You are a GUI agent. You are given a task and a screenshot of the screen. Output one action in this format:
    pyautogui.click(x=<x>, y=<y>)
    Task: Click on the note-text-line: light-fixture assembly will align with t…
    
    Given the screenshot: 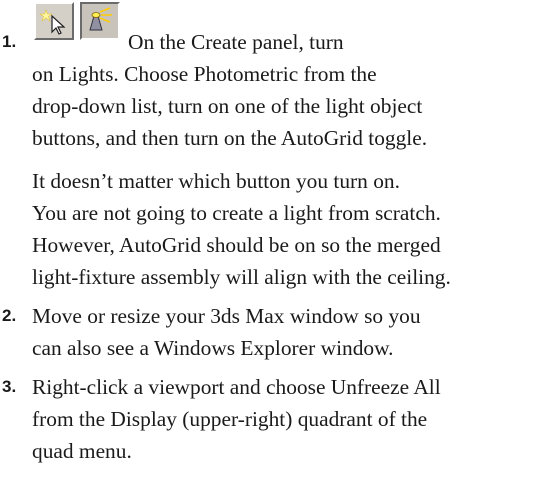 What is the action you would take?
    pyautogui.click(x=241, y=277)
    